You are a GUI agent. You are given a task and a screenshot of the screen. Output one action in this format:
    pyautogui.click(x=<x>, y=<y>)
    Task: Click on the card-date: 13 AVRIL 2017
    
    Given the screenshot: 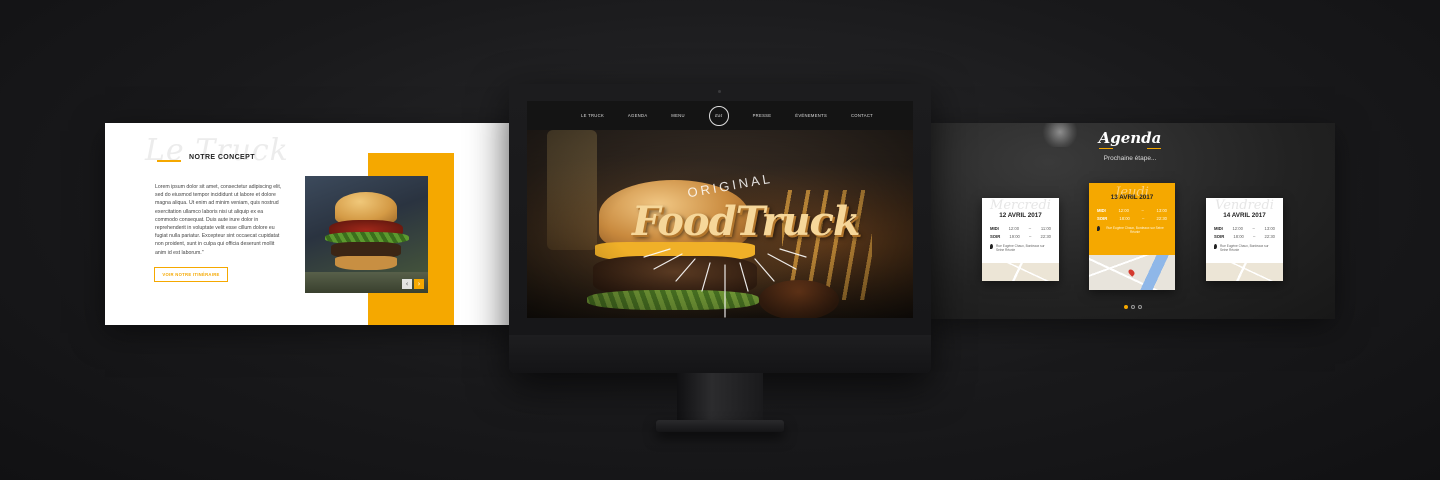 What is the action you would take?
    pyautogui.click(x=1132, y=197)
    